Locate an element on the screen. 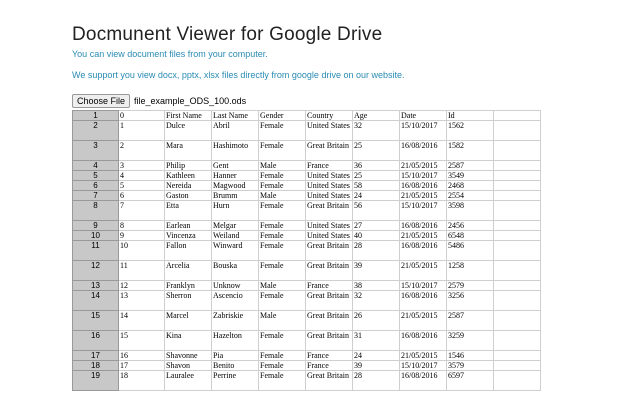  choose-file-button: Choose File is located at coordinates (101, 101).